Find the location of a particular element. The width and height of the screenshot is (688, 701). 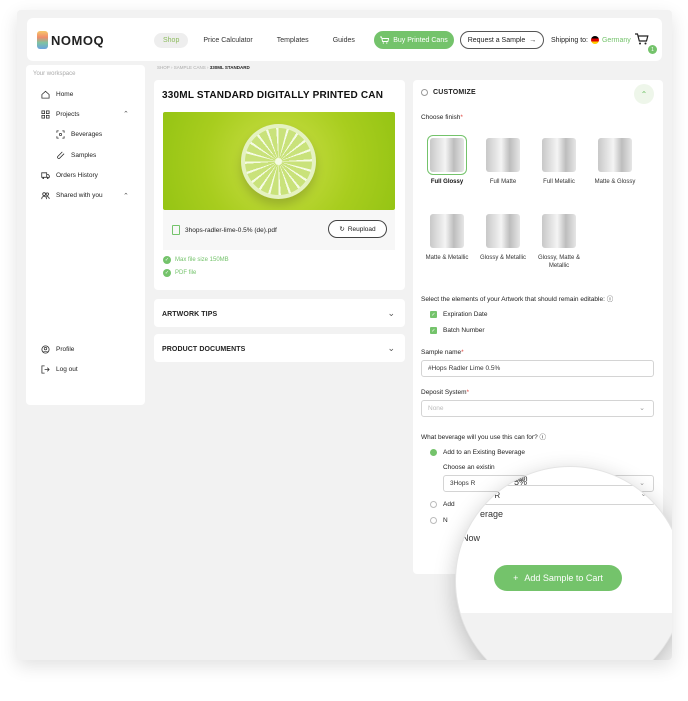

finish-label: Matte & Metallic is located at coordinates (447, 258).